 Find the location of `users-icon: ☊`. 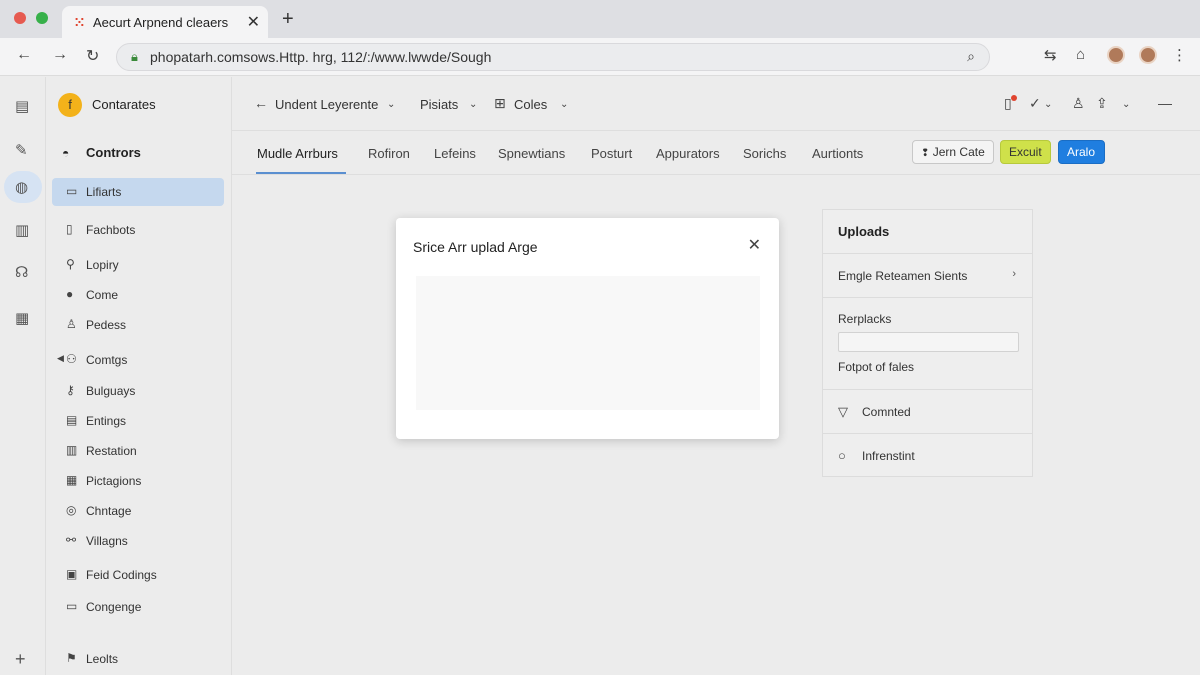

users-icon: ☊ is located at coordinates (21, 272).